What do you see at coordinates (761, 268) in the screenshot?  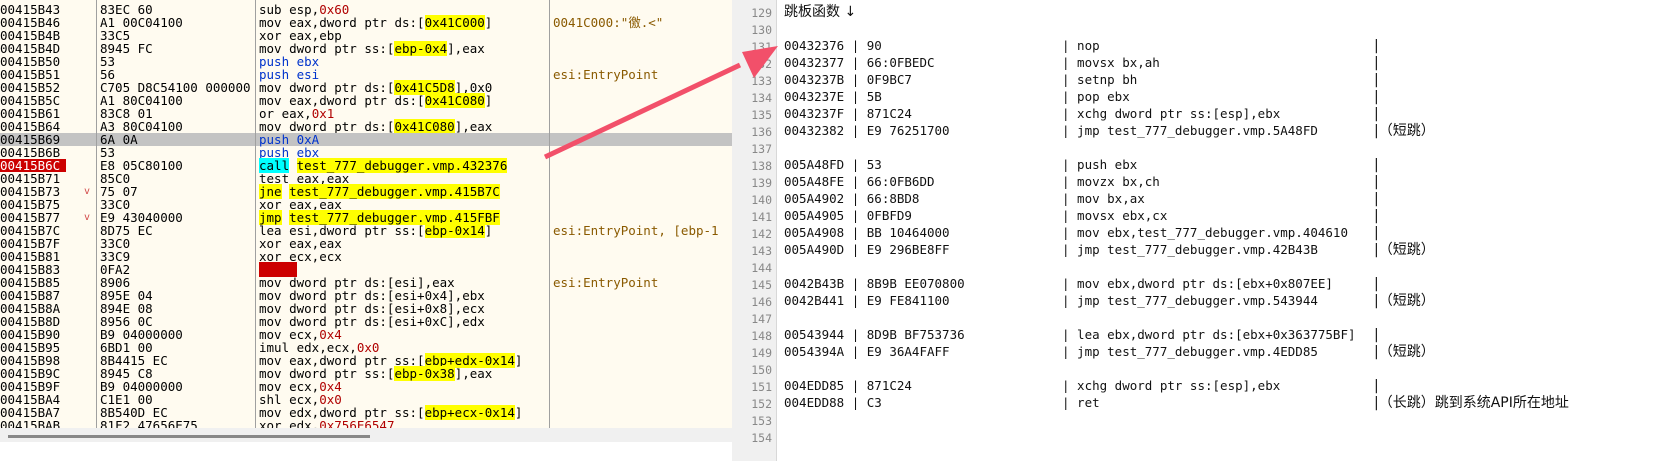 I see `line-number: 144` at bounding box center [761, 268].